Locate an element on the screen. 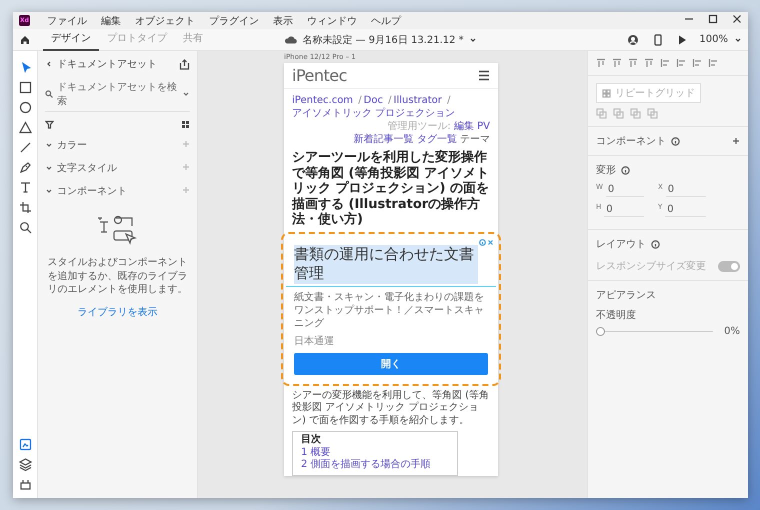 Image resolution: width=760 pixels, height=510 pixels. admin-link: 編集 is located at coordinates (464, 126).